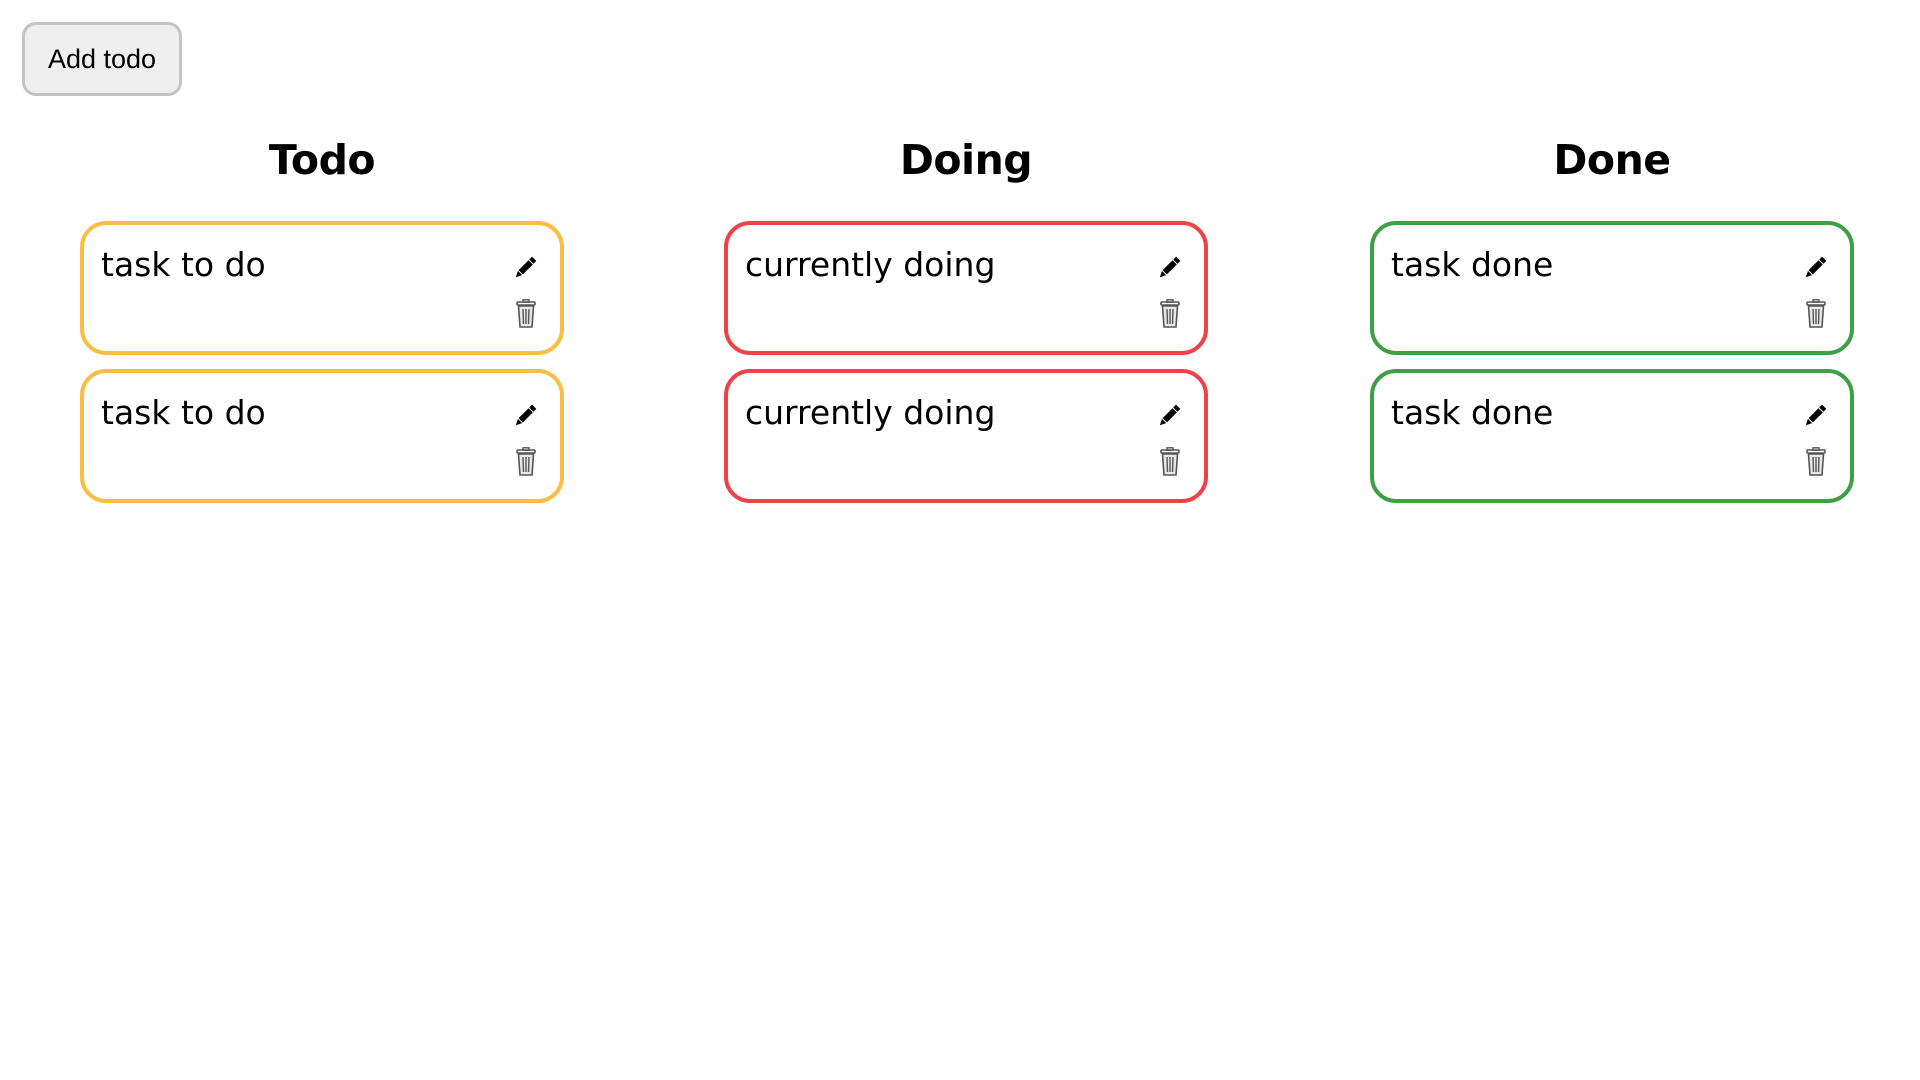 The image size is (1920, 1080). I want to click on add-todo-button: Add todo, so click(102, 59).